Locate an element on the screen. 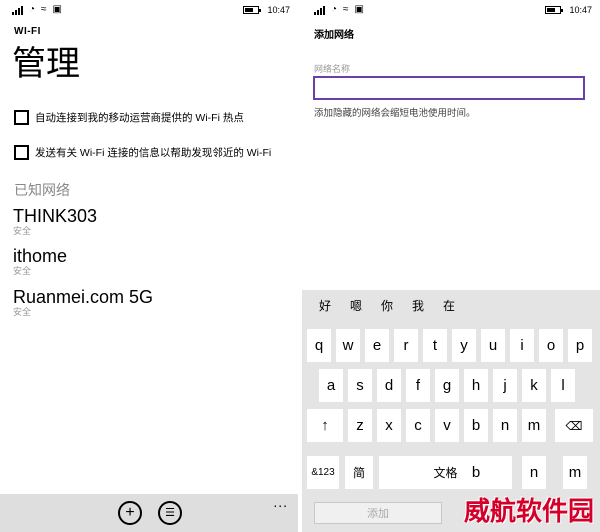 The width and height of the screenshot is (600, 532). key: o is located at coordinates (551, 345).